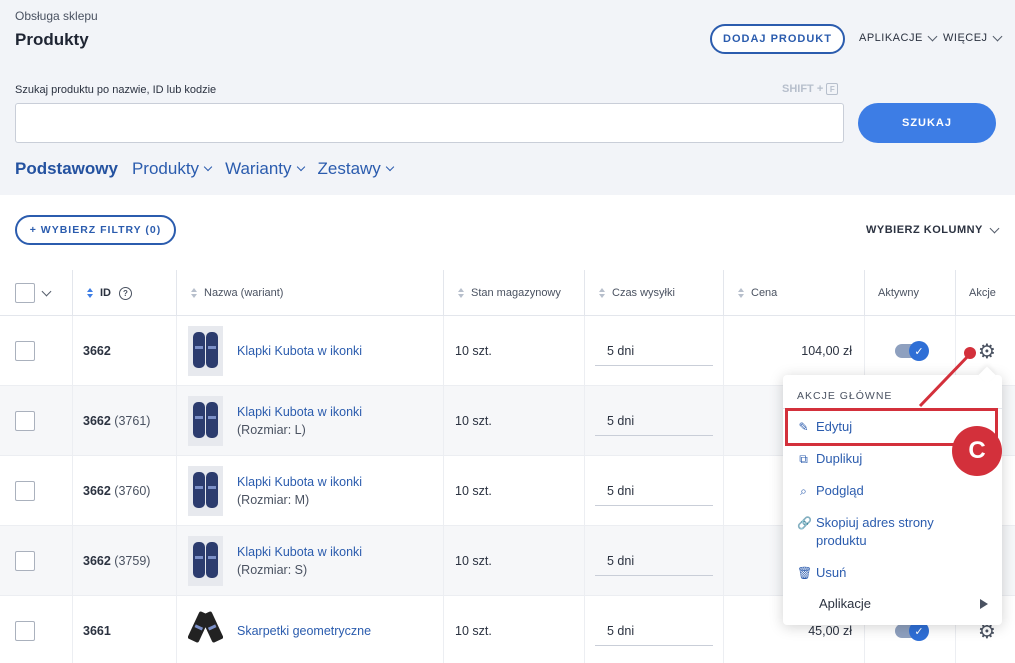  I want to click on annotation-overlay, so click(947, 377).